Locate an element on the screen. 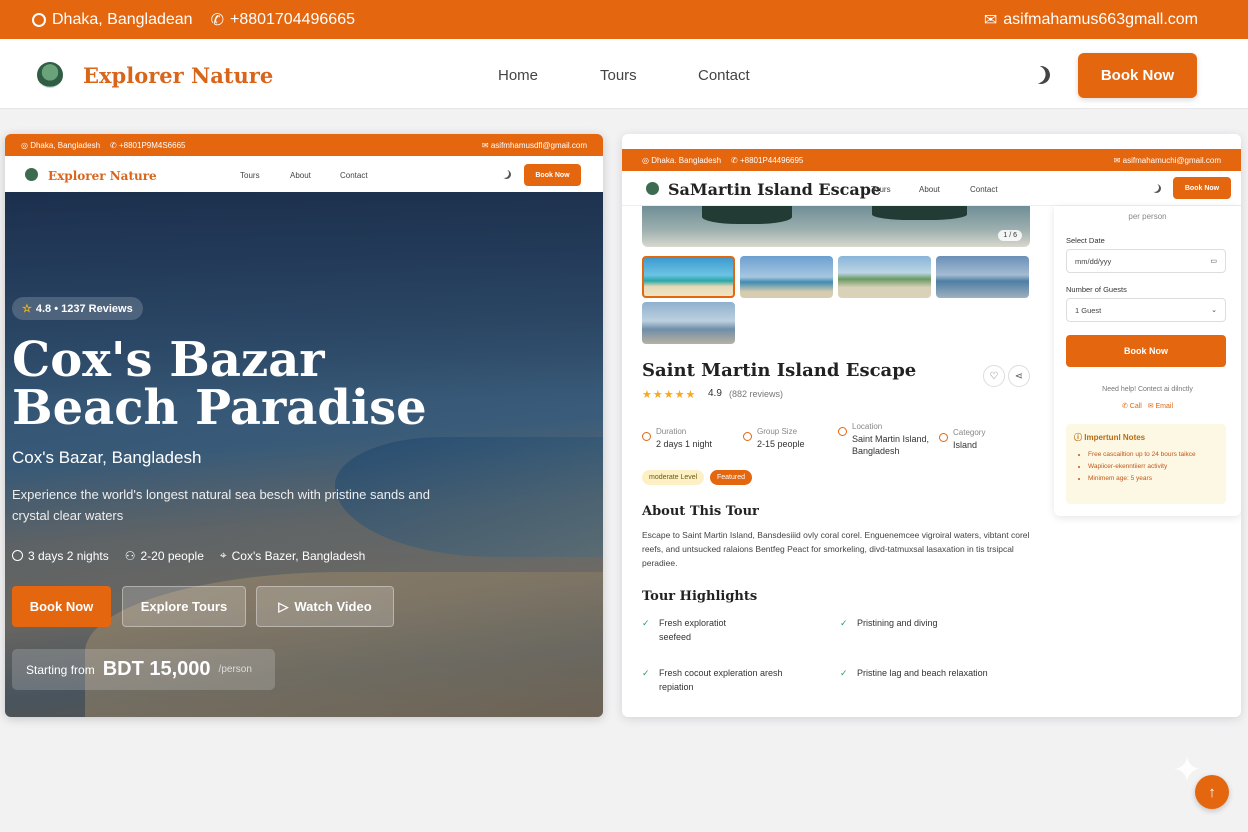  nav-home: Home is located at coordinates (518, 75).